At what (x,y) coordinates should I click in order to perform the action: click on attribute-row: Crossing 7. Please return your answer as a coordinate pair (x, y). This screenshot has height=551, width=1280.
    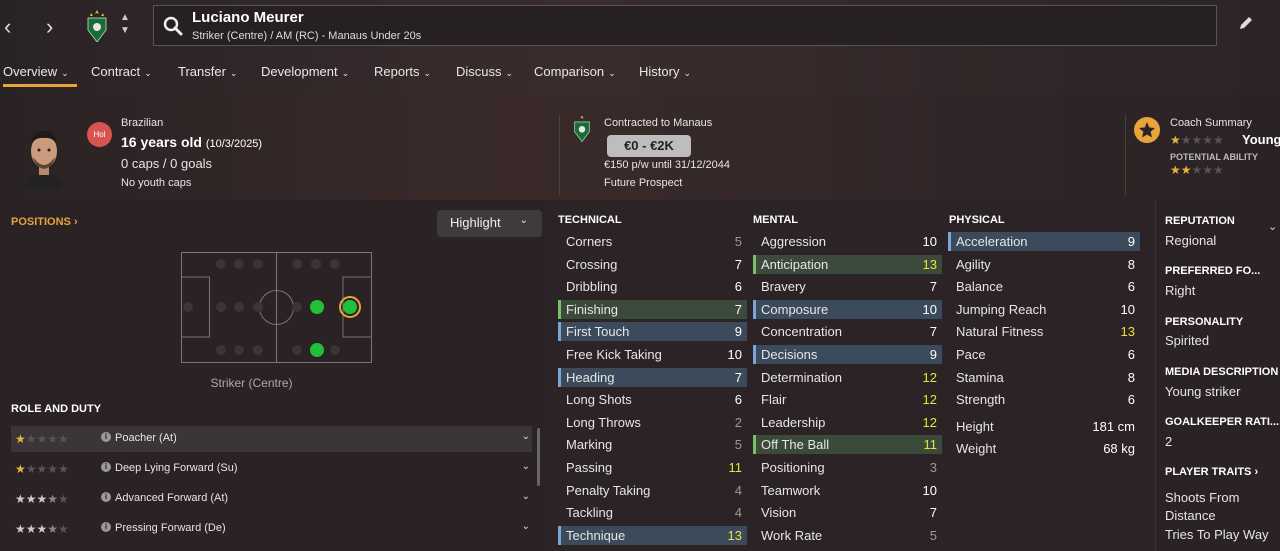
    Looking at the image, I should click on (652, 264).